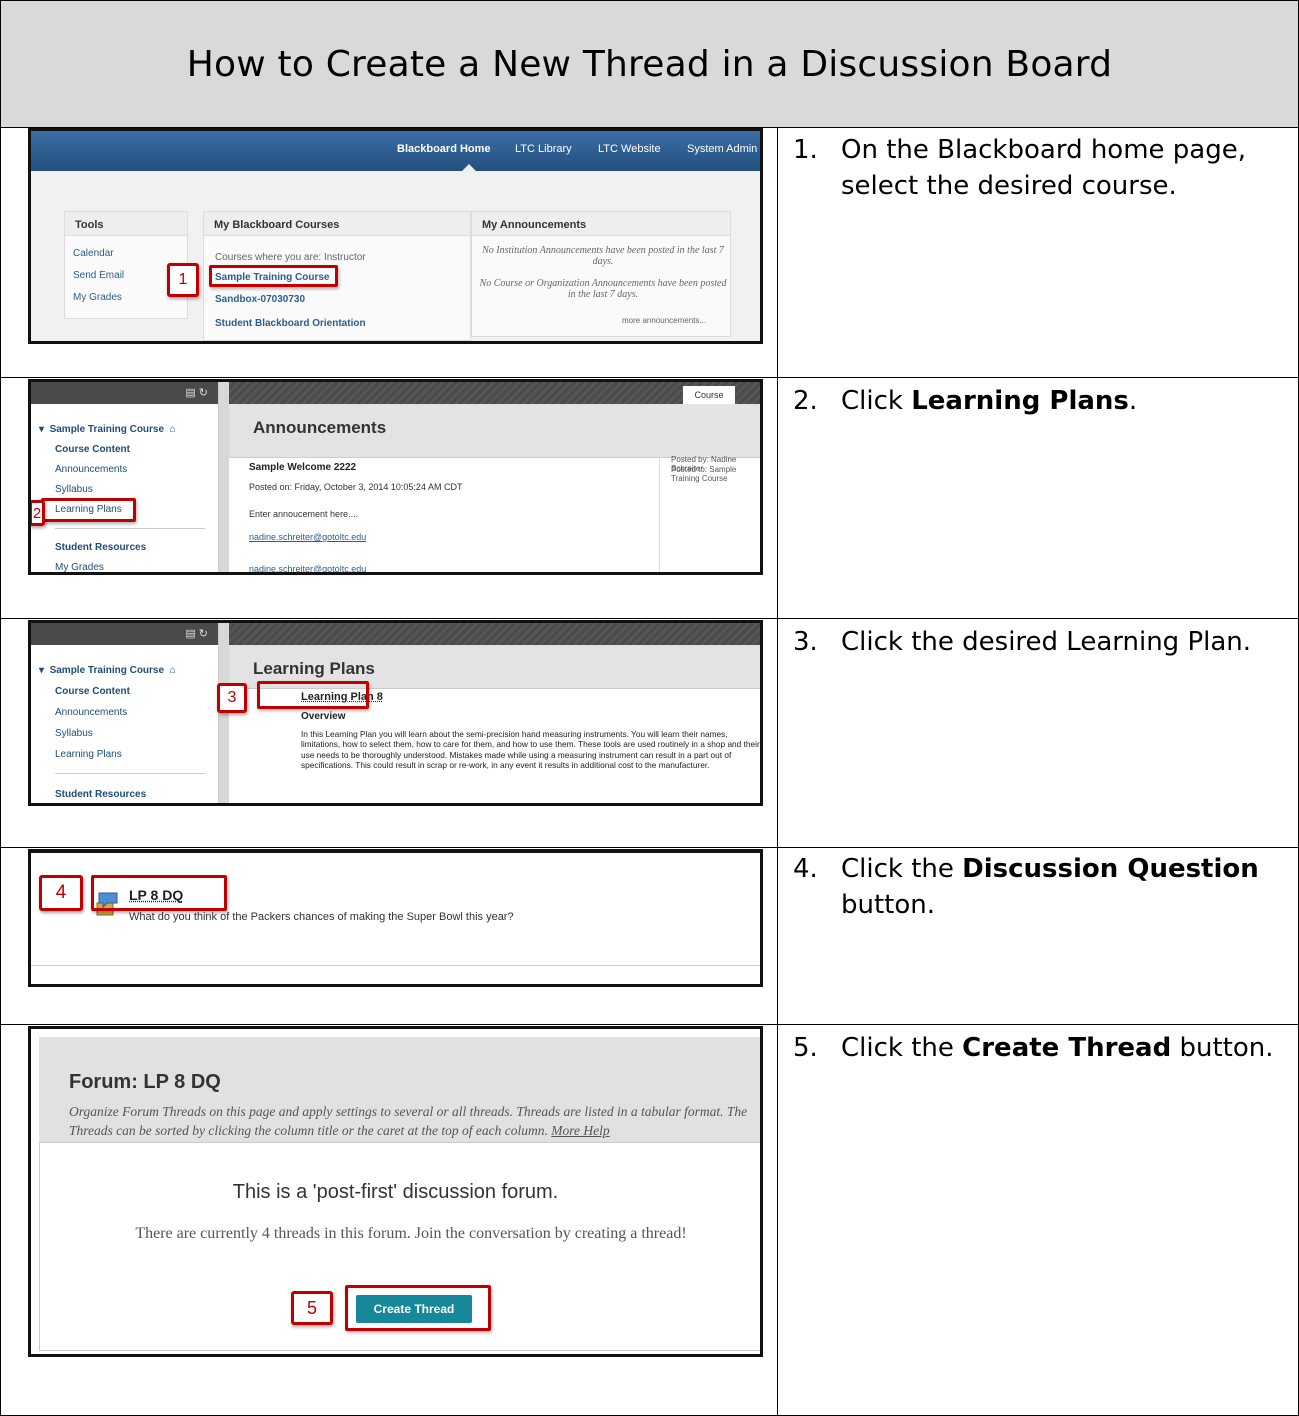  I want to click on tools-module-title: Tools, so click(126, 224).